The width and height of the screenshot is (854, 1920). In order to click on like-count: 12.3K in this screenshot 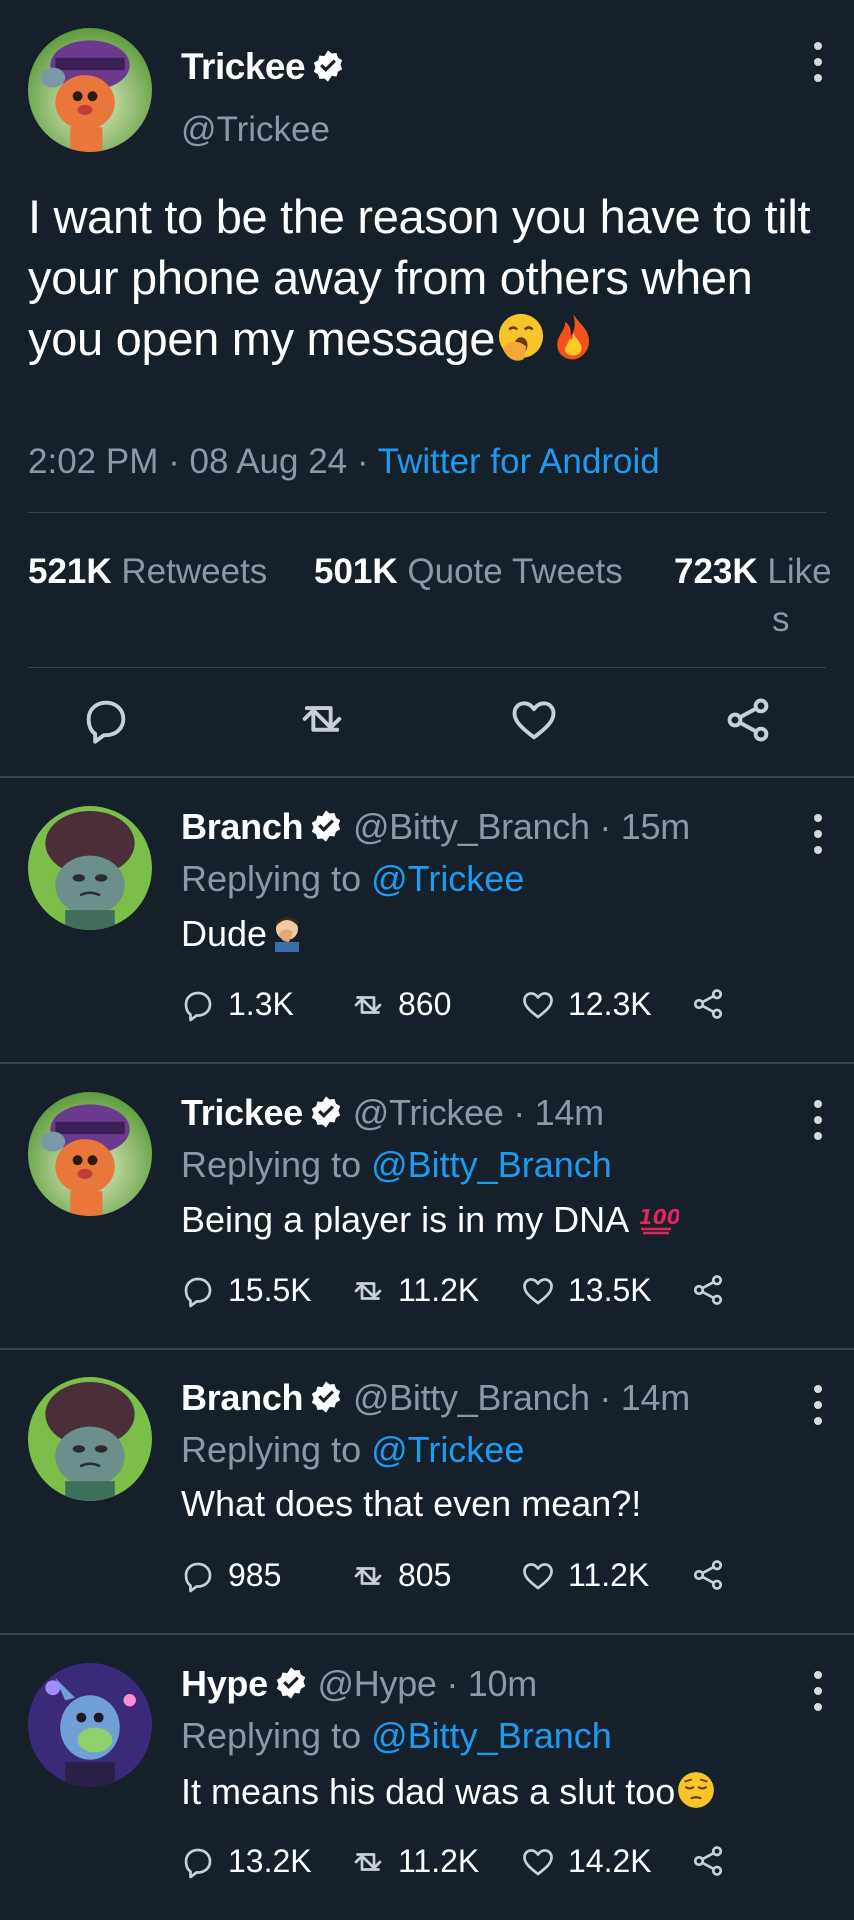, I will do `click(610, 1004)`.